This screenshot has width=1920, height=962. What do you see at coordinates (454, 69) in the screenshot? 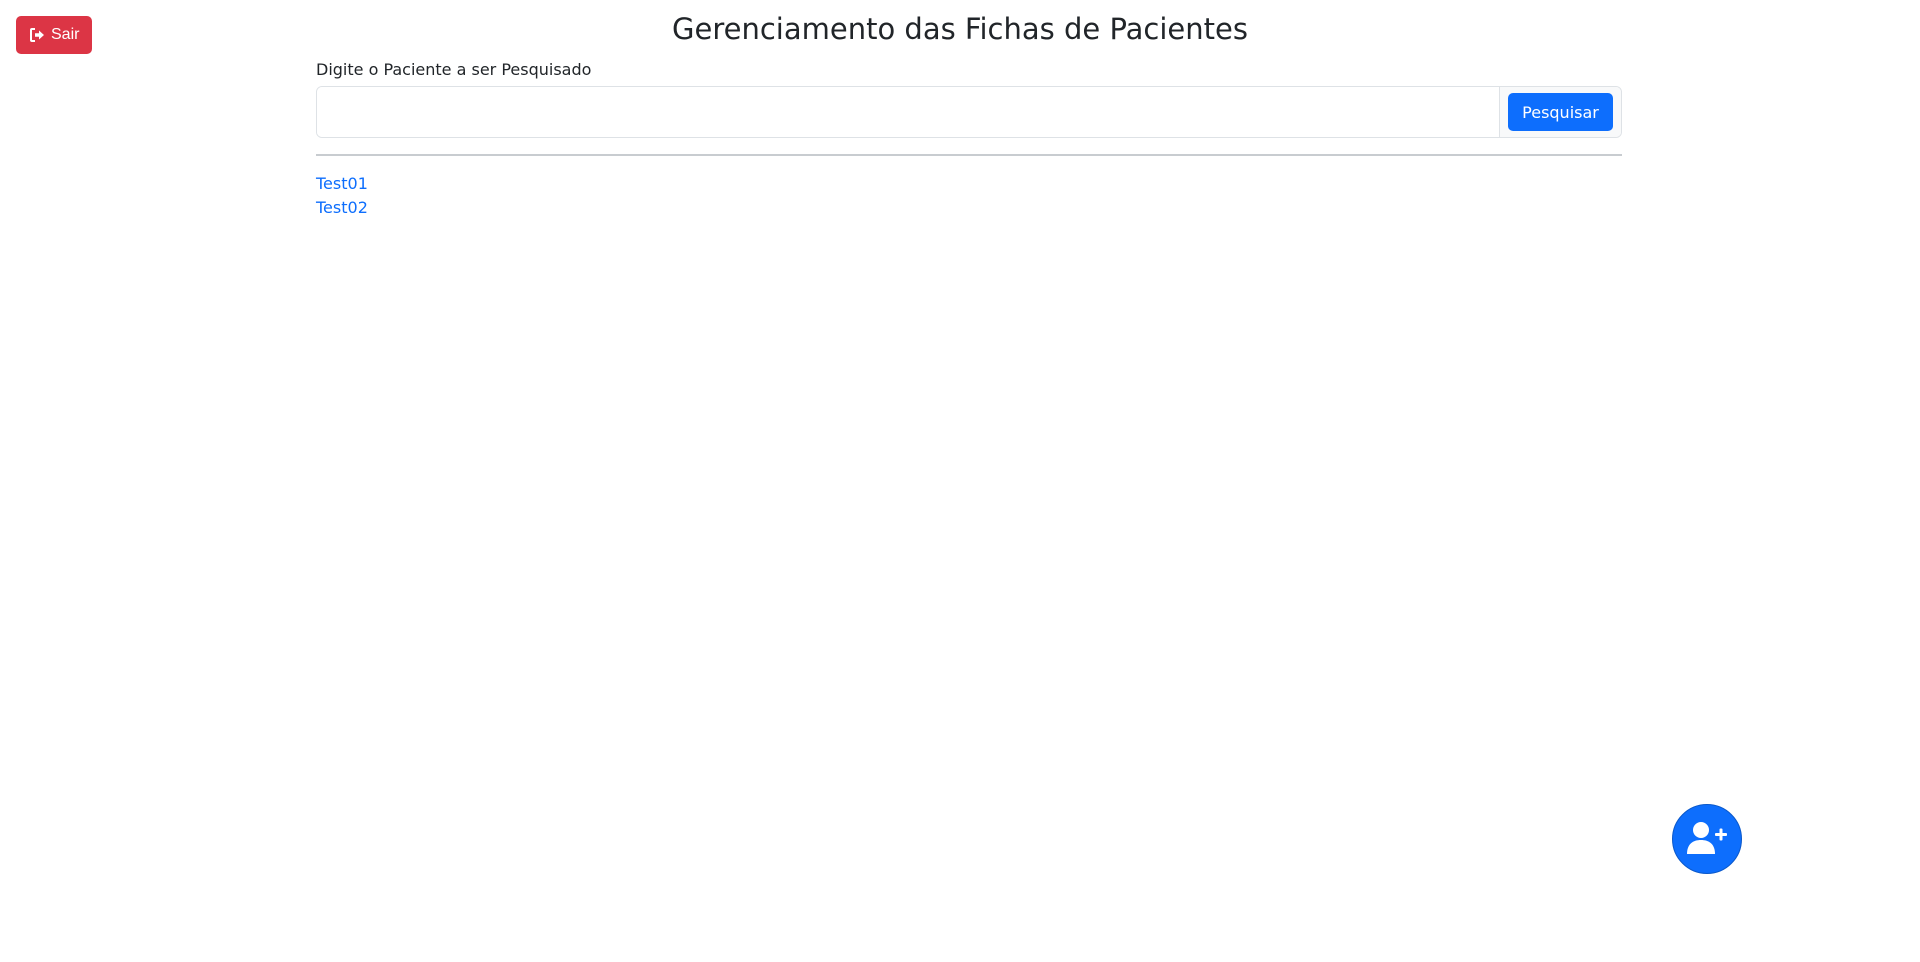
I see `search-label: Digite o Paciente a ser Pesquisado` at bounding box center [454, 69].